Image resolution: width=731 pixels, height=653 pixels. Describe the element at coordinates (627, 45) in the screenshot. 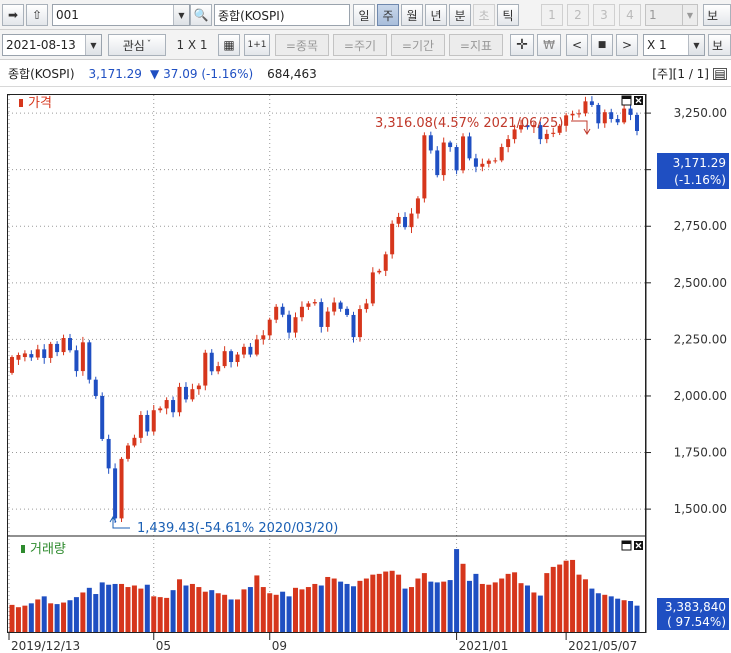

I see `next-icon: >` at that location.